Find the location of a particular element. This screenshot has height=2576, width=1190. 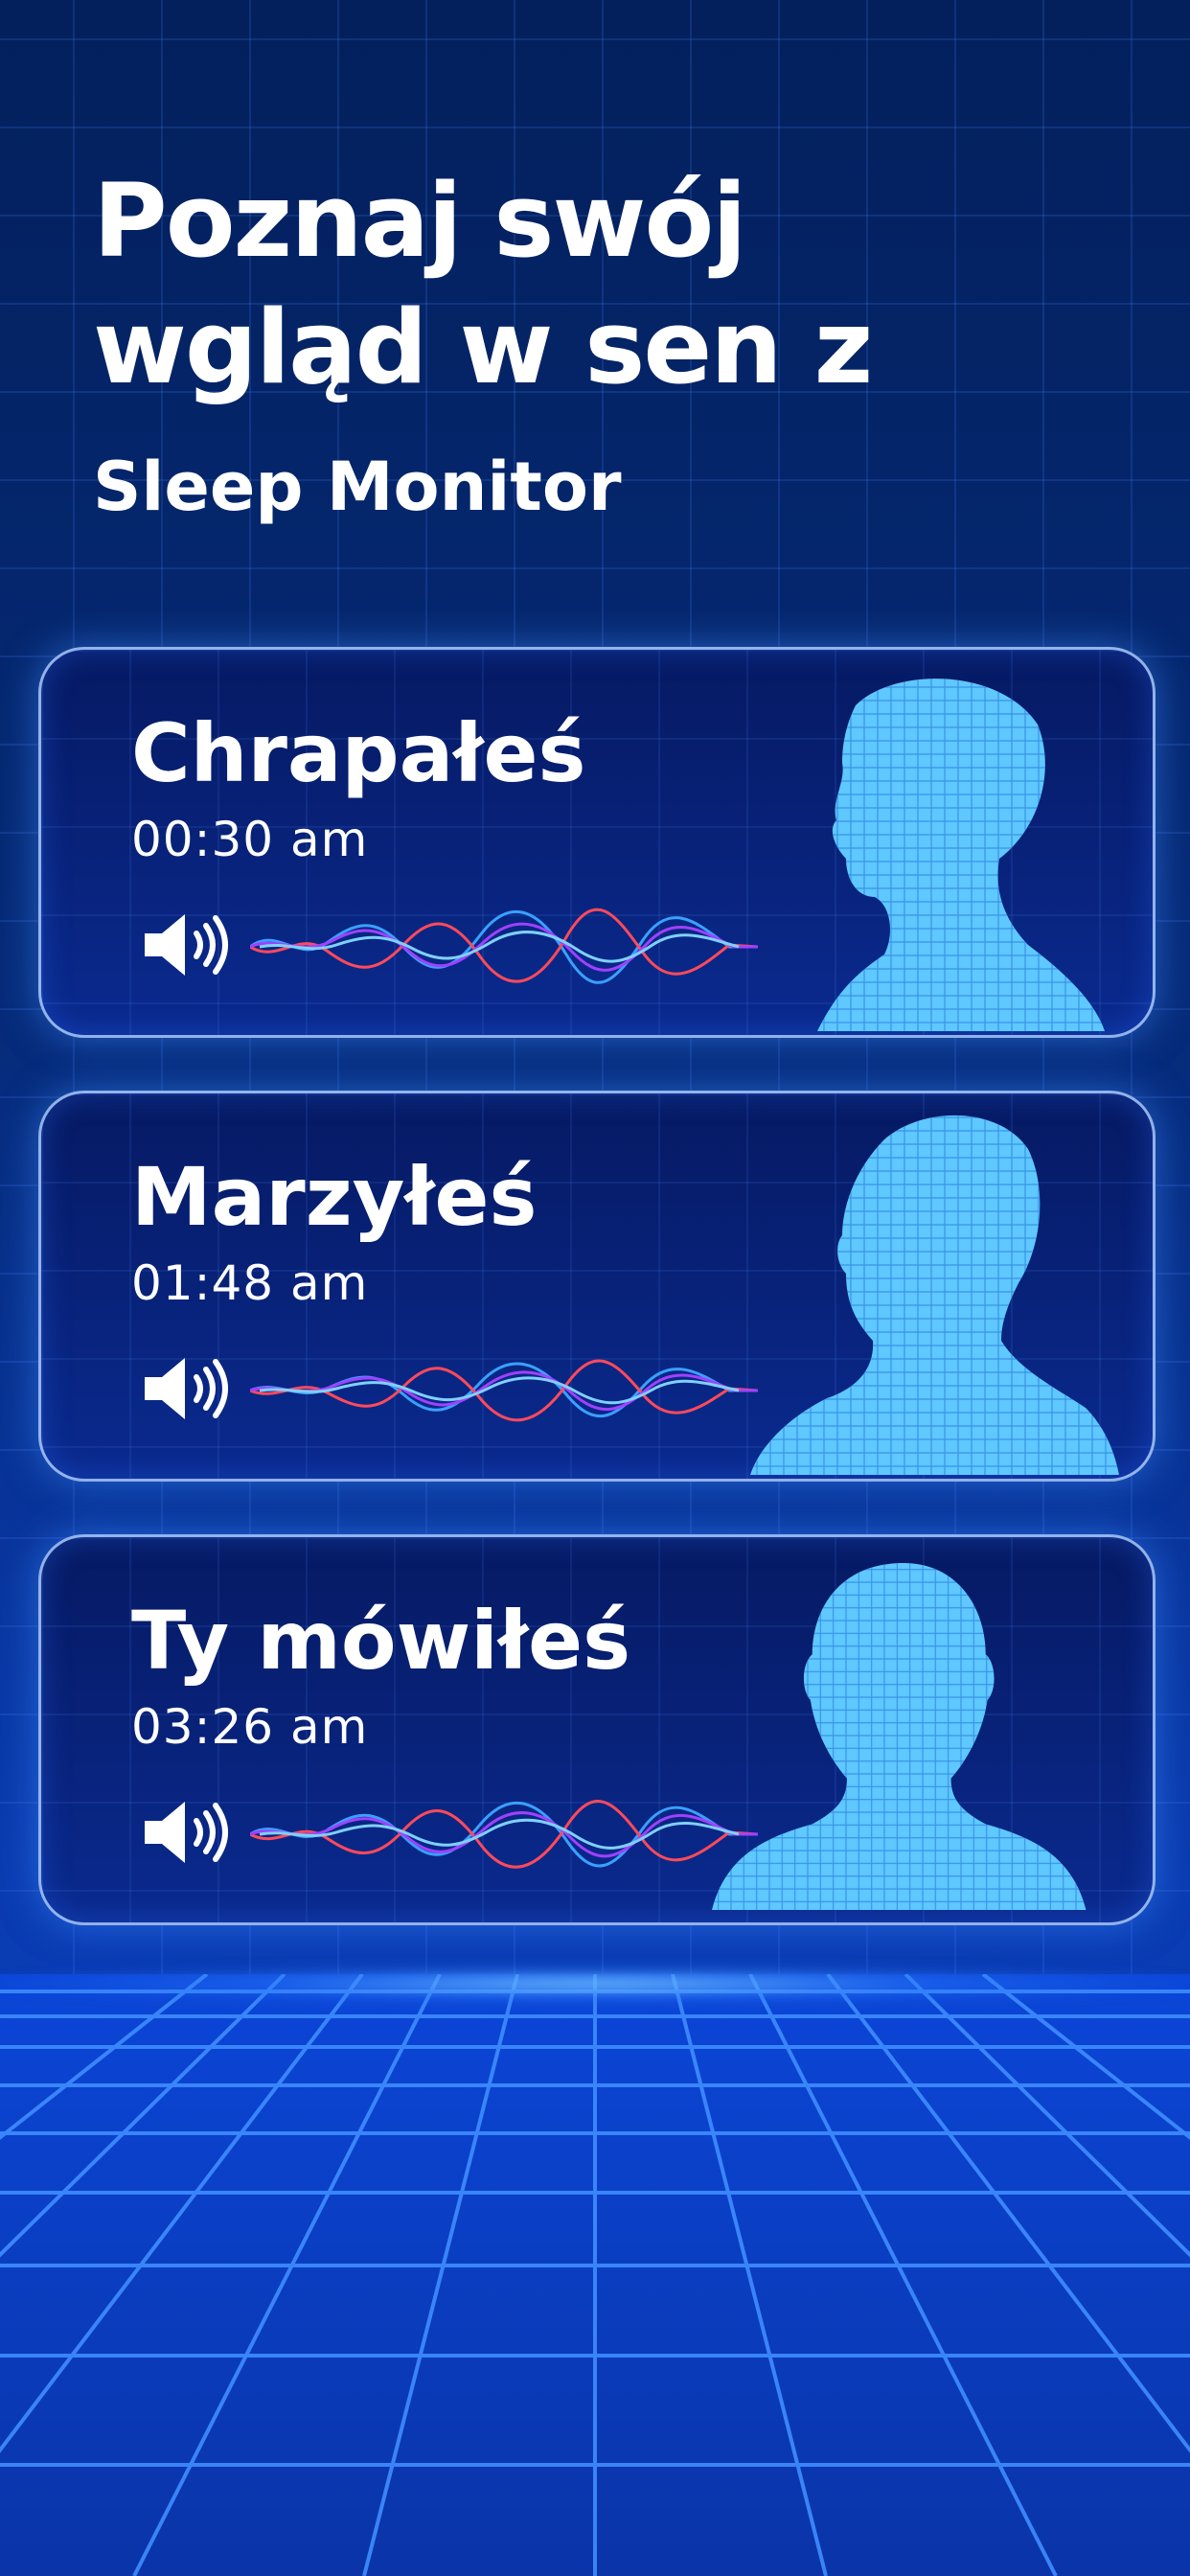

sleep-event-card-snoring: Chrapałeś 00:30 am is located at coordinates (597, 842).